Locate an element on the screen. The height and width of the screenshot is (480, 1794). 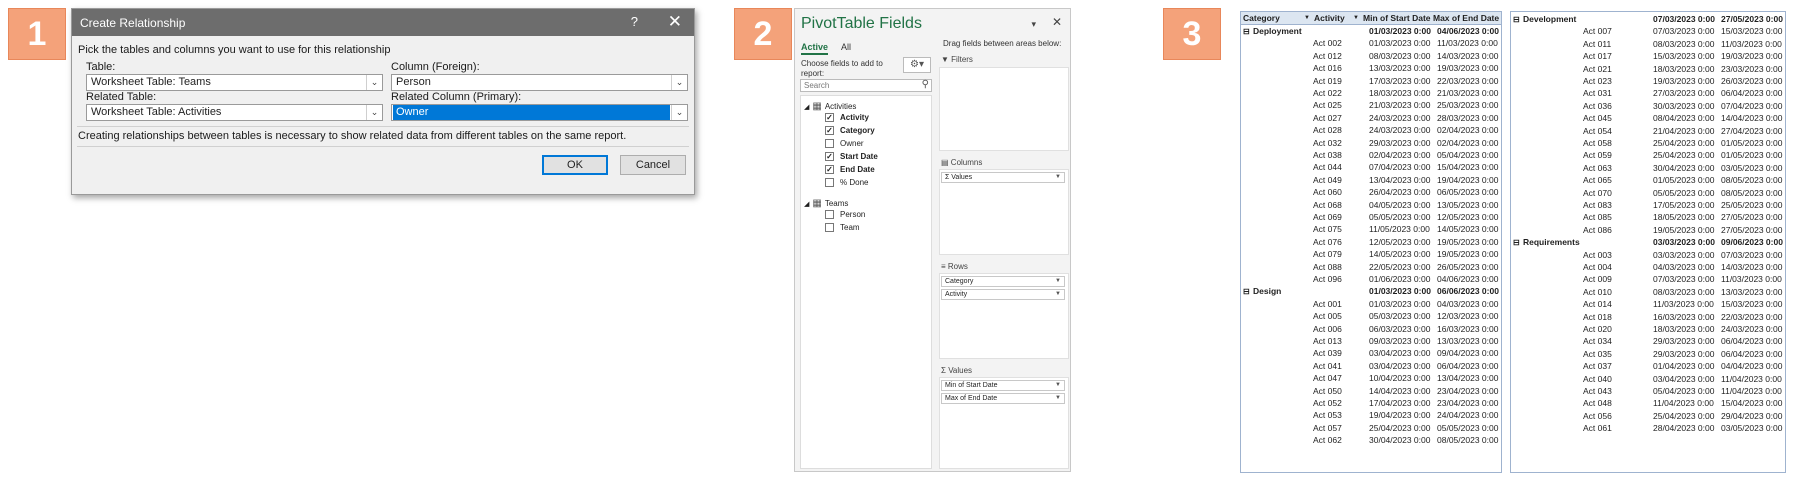
min-start-date: 24/03/2023 0:00 is located at coordinates (1399, 118).